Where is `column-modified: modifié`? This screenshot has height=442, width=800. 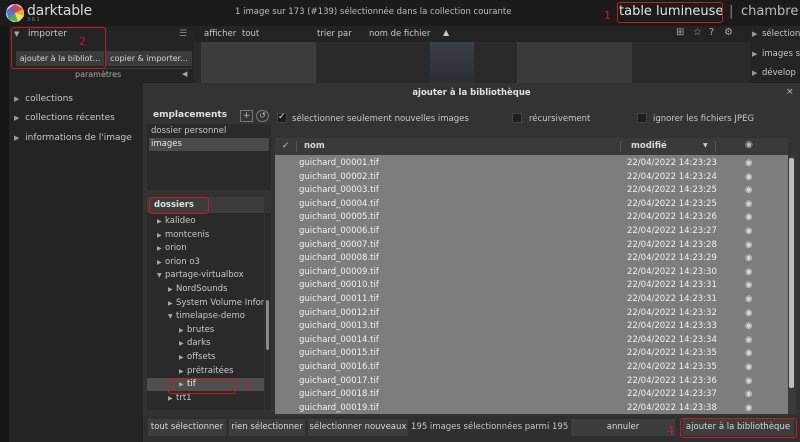
column-modified: modifié is located at coordinates (649, 146).